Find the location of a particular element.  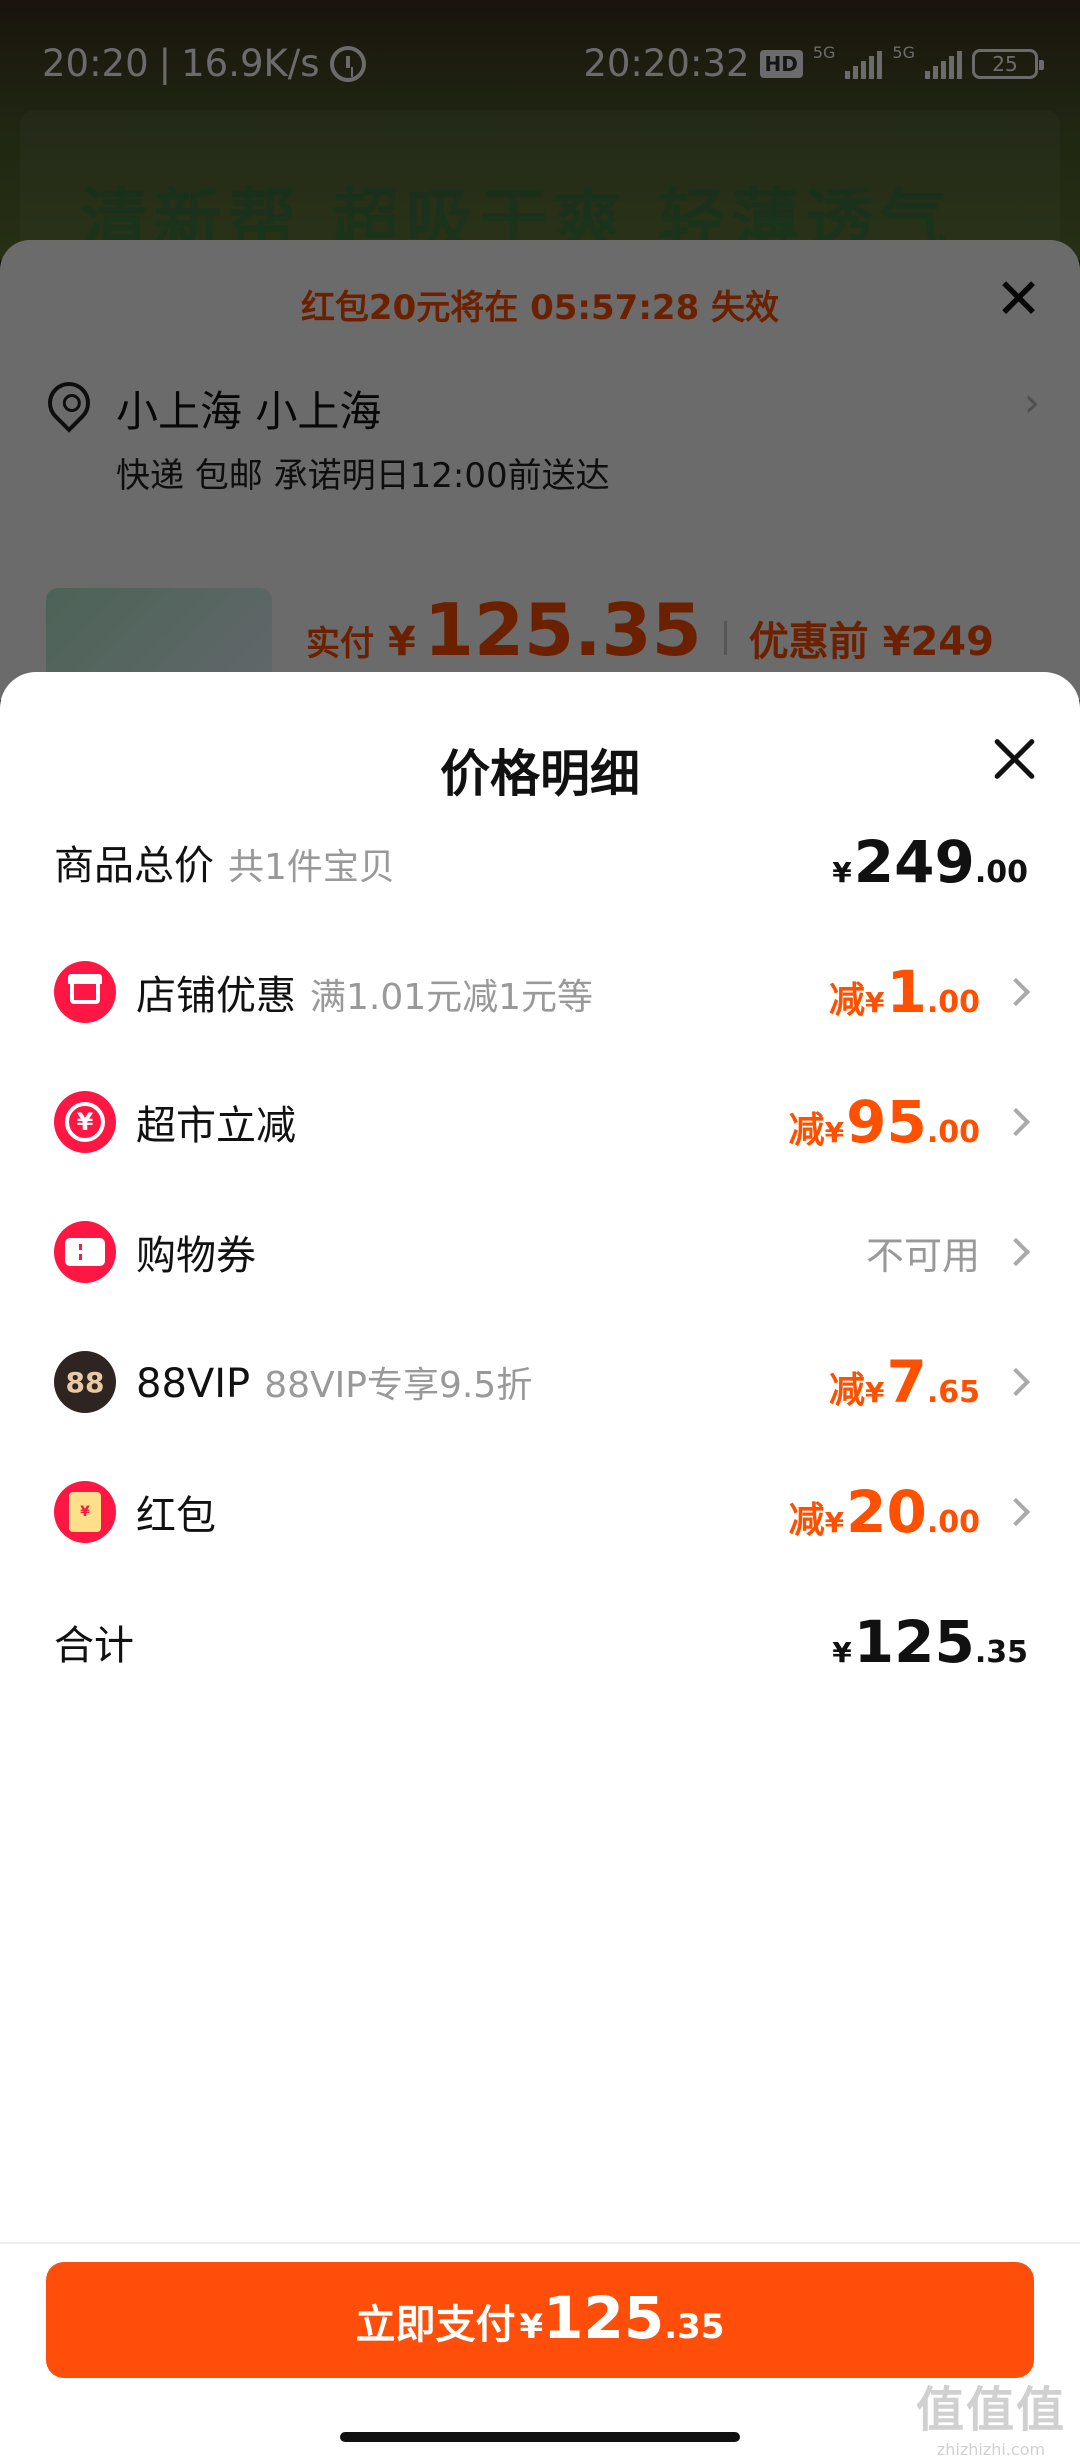

alarm-icon is located at coordinates (347, 63).